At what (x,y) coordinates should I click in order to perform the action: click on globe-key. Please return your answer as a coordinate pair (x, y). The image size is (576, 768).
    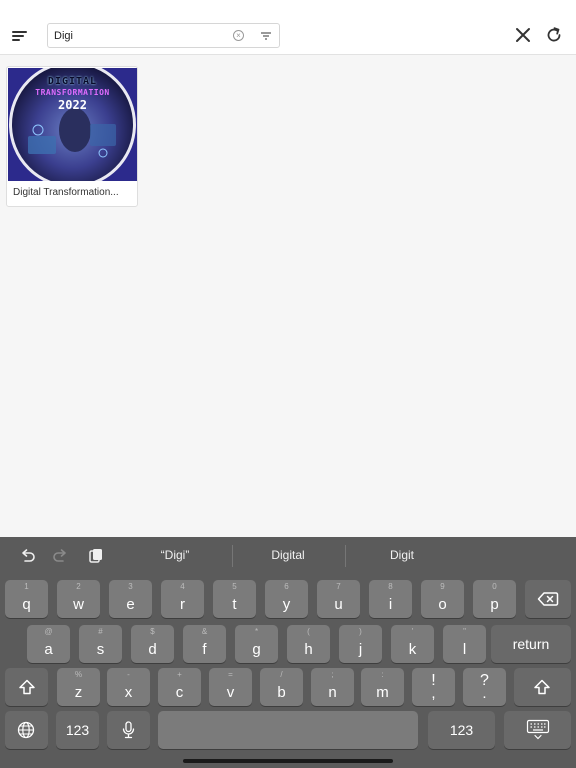
    Looking at the image, I should click on (26, 730).